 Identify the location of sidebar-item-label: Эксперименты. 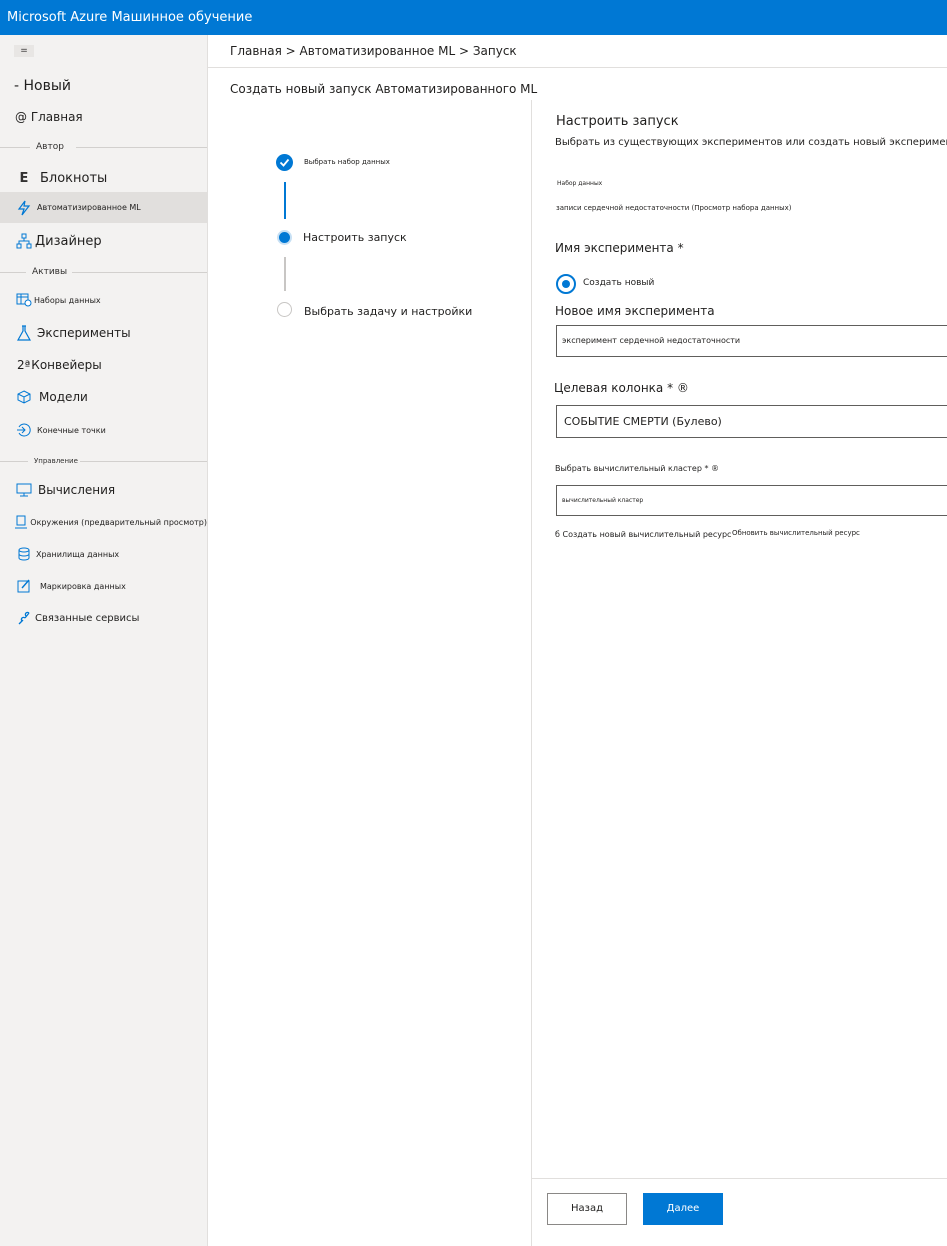
(84, 333).